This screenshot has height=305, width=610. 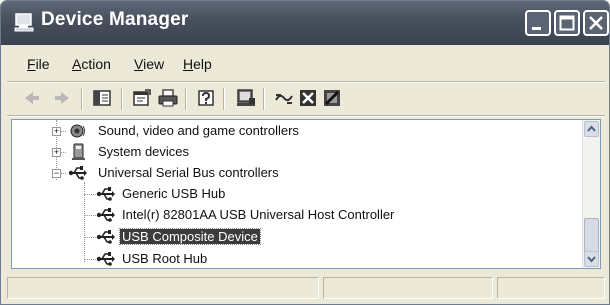 I want to click on close-icon, so click(x=596, y=23).